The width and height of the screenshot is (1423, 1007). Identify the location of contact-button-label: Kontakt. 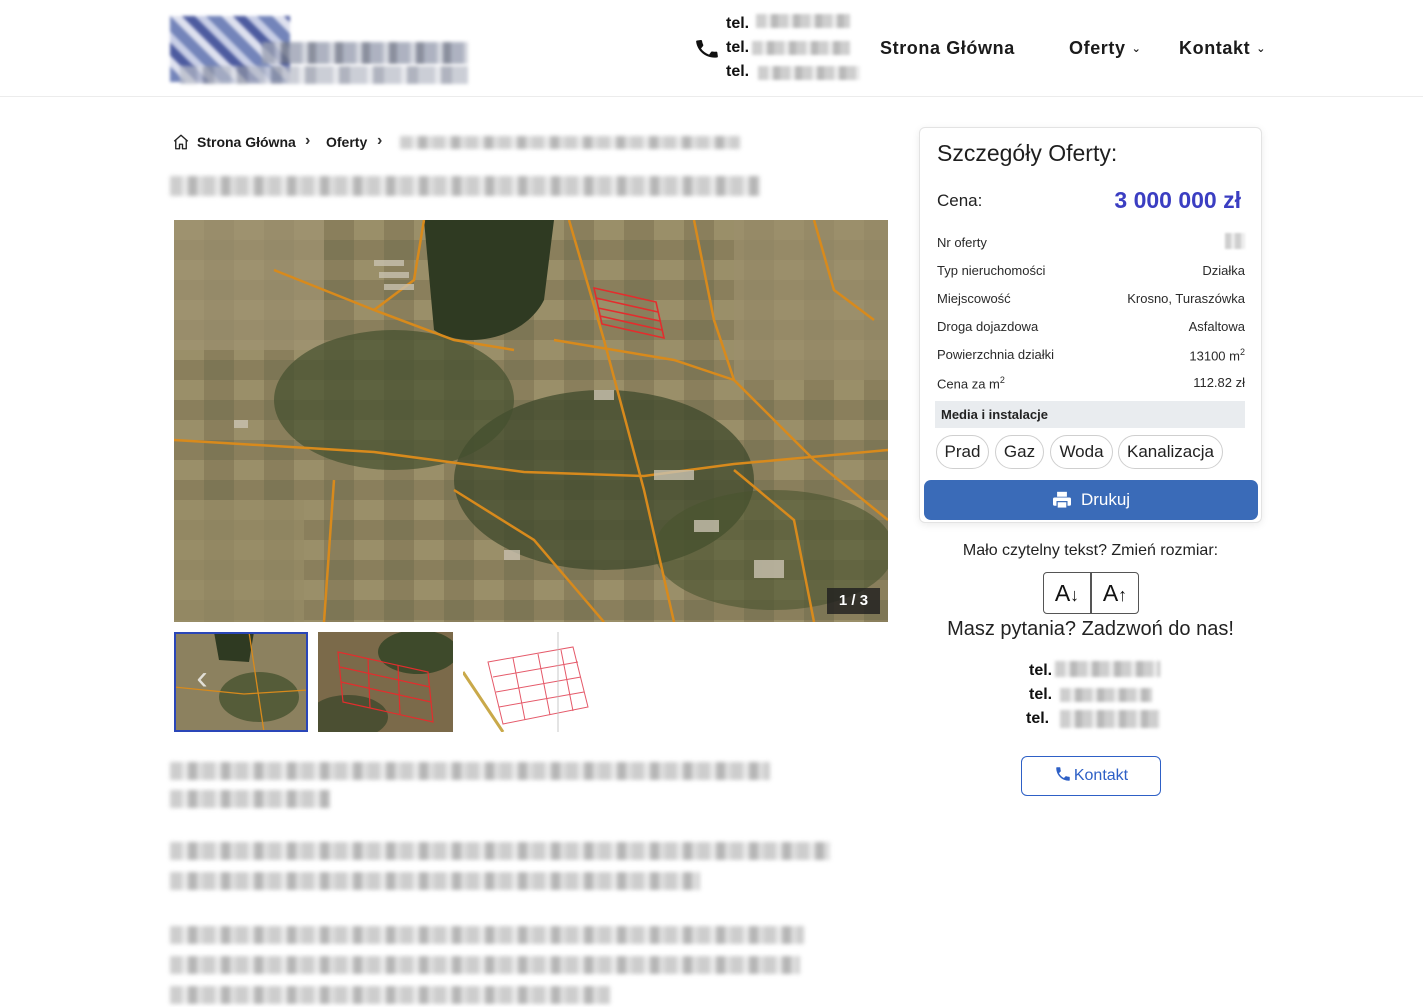
(1101, 775).